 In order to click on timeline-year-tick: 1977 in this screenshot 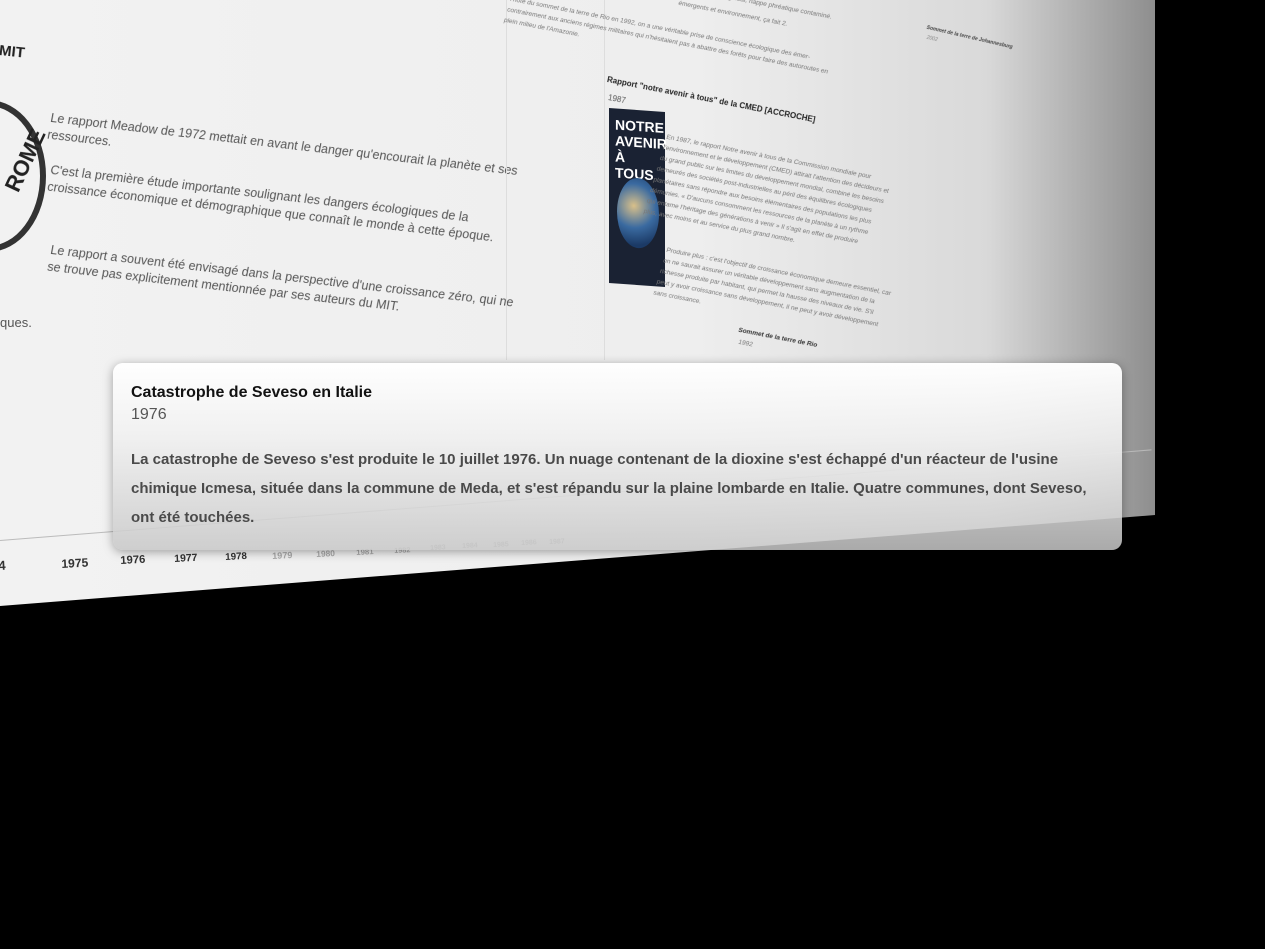, I will do `click(186, 558)`.